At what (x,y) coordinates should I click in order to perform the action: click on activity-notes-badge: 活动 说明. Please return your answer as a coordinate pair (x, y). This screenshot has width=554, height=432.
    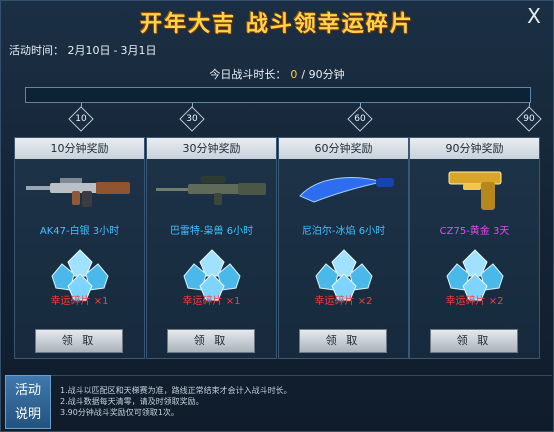
    Looking at the image, I should click on (28, 402).